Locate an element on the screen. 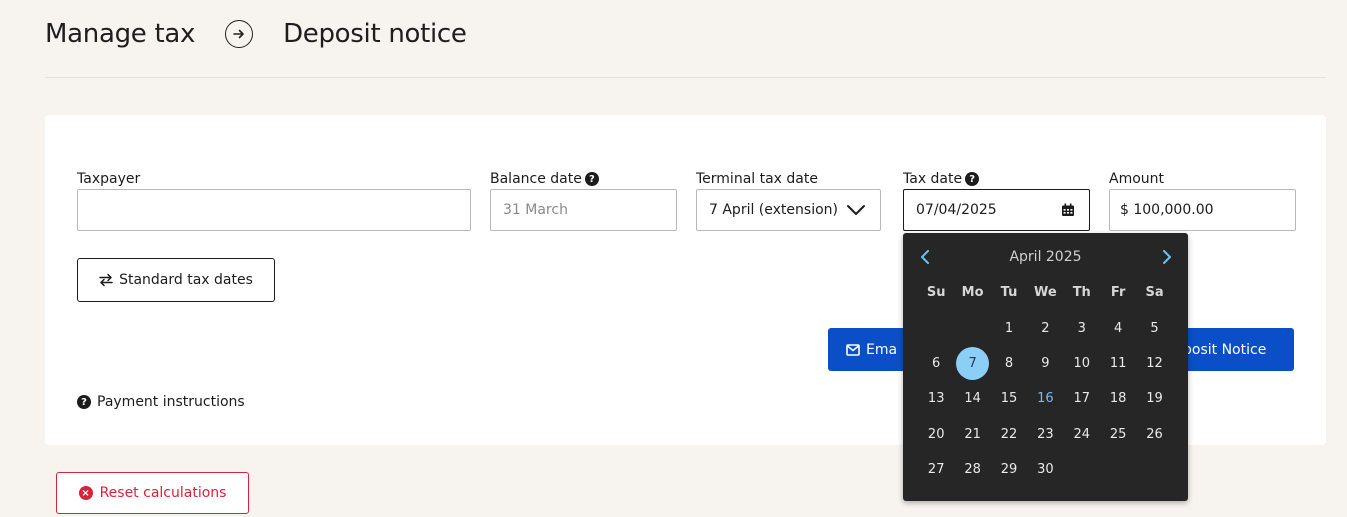 The width and height of the screenshot is (1347, 517). calendar-day: 4 is located at coordinates (1118, 327).